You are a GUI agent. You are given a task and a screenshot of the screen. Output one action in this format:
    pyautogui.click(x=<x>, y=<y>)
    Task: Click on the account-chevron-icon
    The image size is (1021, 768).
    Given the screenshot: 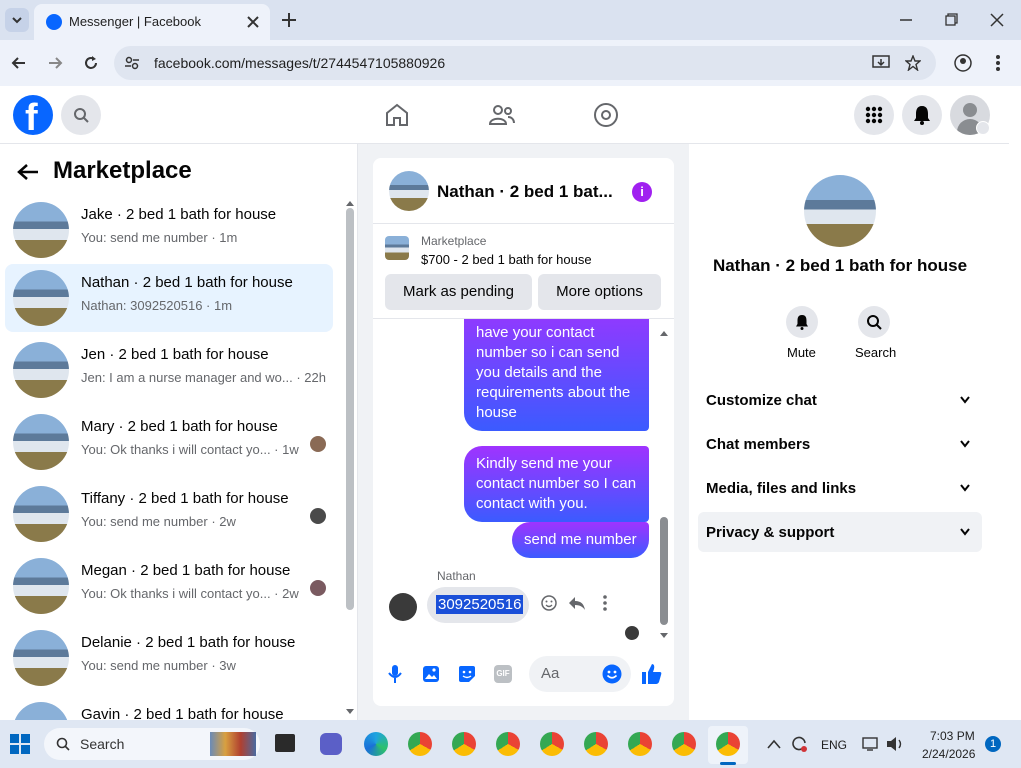 What is the action you would take?
    pyautogui.click(x=983, y=128)
    